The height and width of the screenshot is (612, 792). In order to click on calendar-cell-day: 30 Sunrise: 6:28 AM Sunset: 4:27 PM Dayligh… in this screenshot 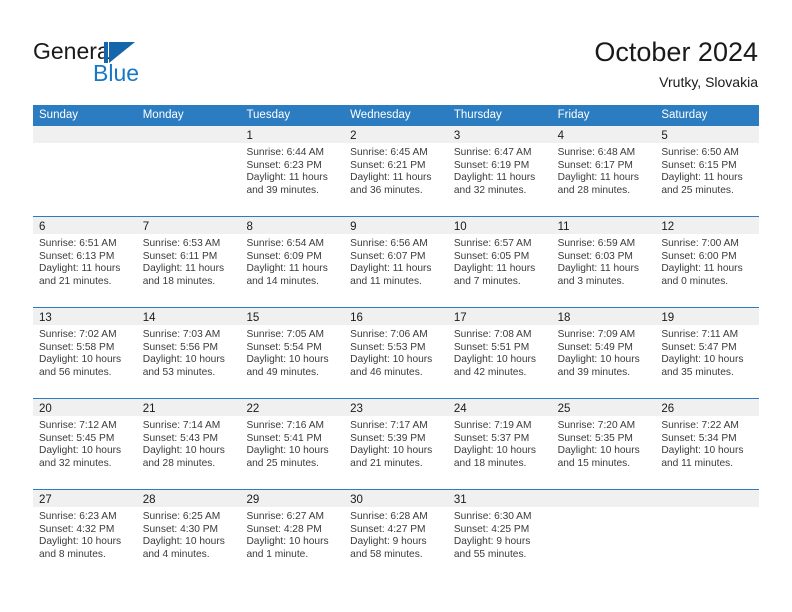, I will do `click(396, 535)`.